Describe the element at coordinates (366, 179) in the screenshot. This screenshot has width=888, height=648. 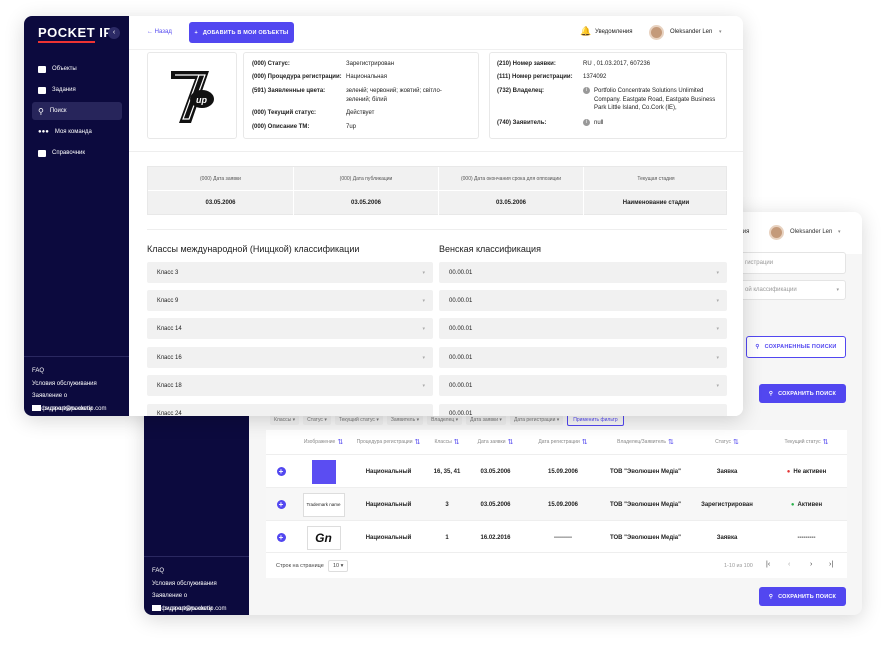
I see `date-header: (000) Дата публикации` at that location.